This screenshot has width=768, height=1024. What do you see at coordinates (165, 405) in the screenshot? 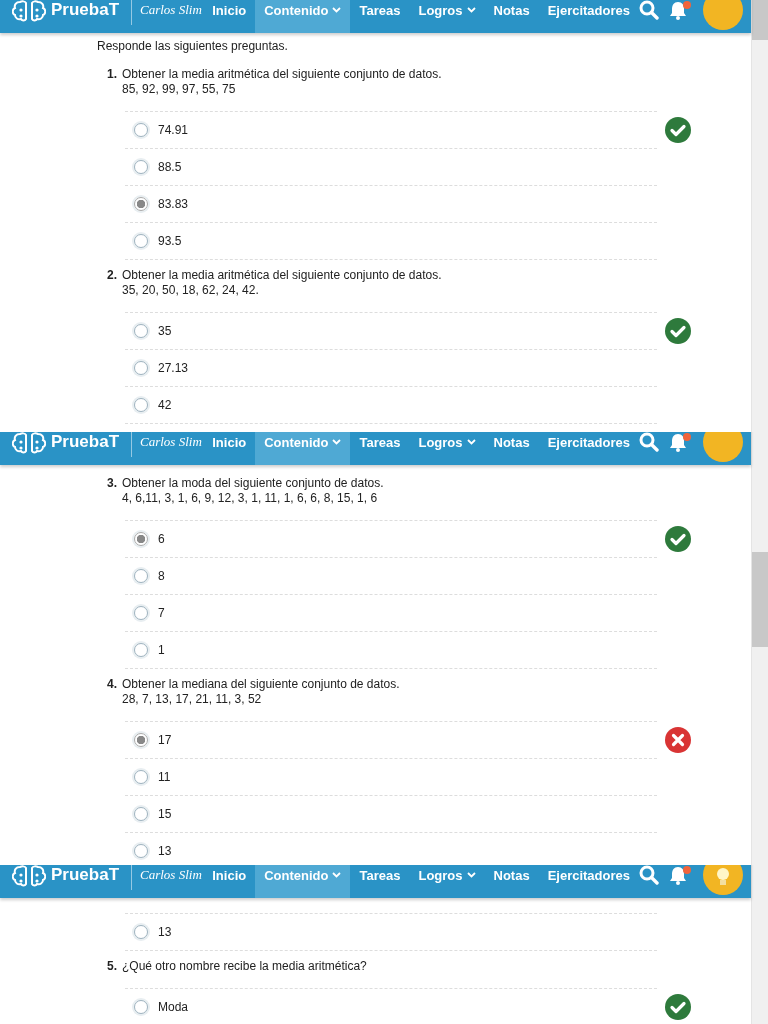
I see `answer-option: 42` at bounding box center [165, 405].